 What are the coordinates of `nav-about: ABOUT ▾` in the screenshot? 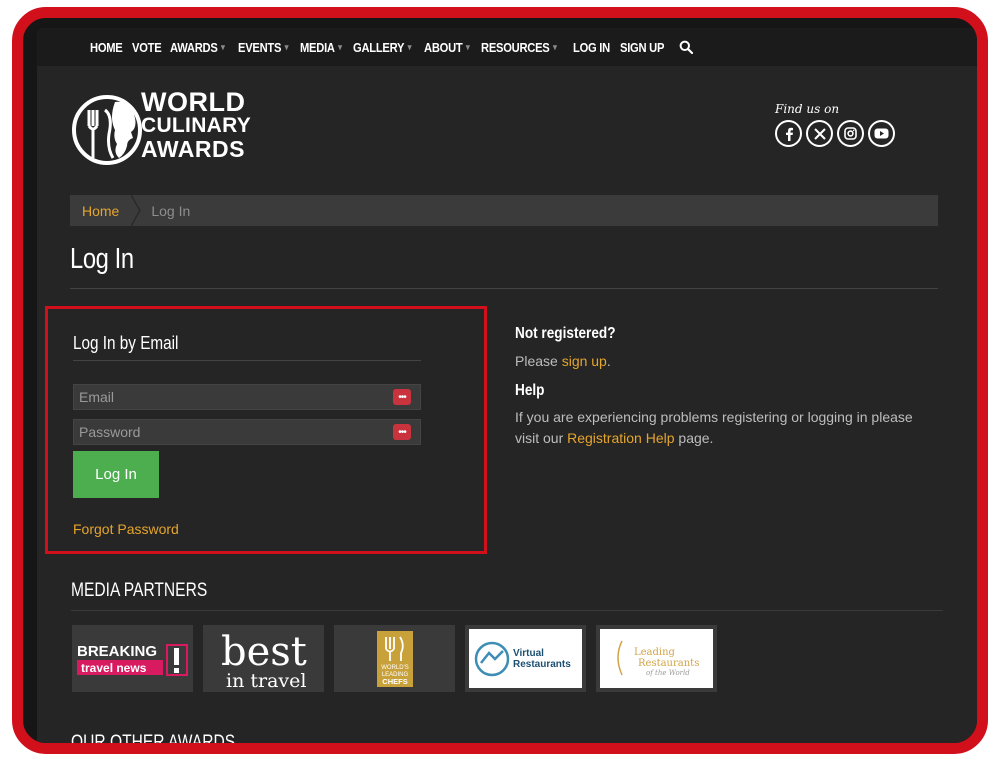 It's located at (447, 47).